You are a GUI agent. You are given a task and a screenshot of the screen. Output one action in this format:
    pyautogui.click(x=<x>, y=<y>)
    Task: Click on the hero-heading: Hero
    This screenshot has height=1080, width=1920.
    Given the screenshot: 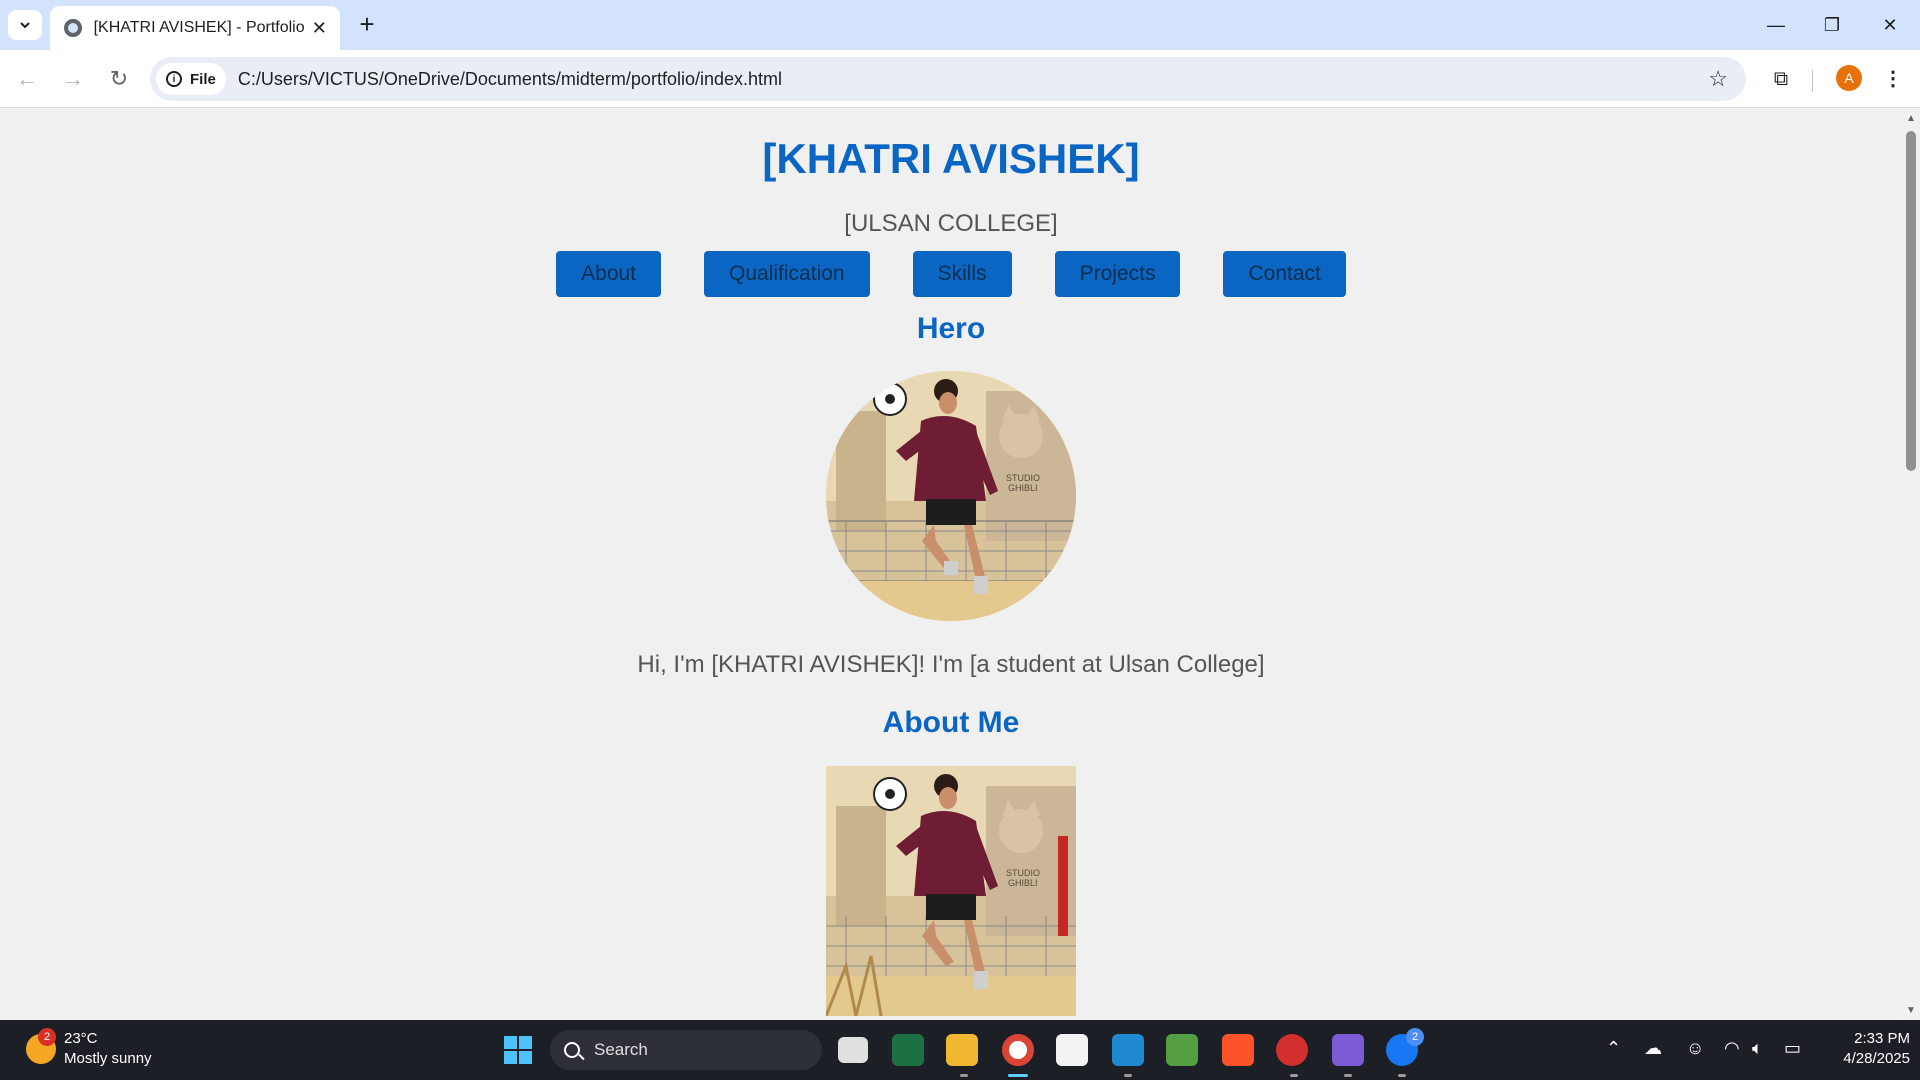 What is the action you would take?
    pyautogui.click(x=951, y=328)
    